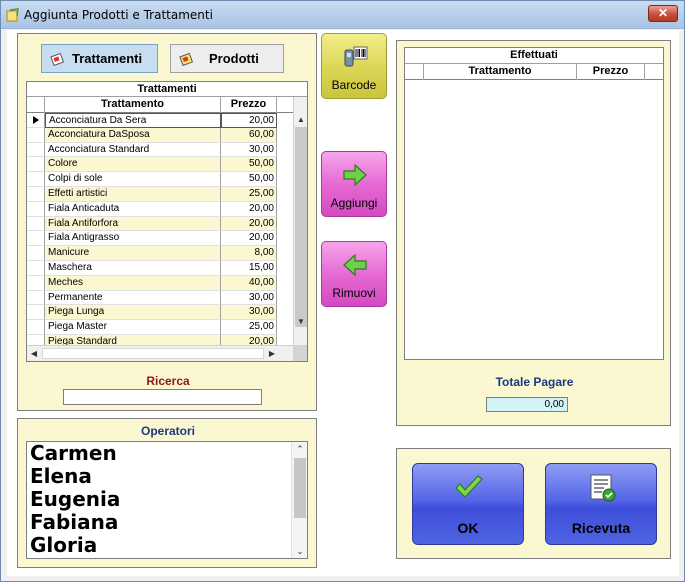 This screenshot has width=685, height=582. What do you see at coordinates (133, 209) in the screenshot?
I see `cell-treatment: Fiala Anticaduta` at bounding box center [133, 209].